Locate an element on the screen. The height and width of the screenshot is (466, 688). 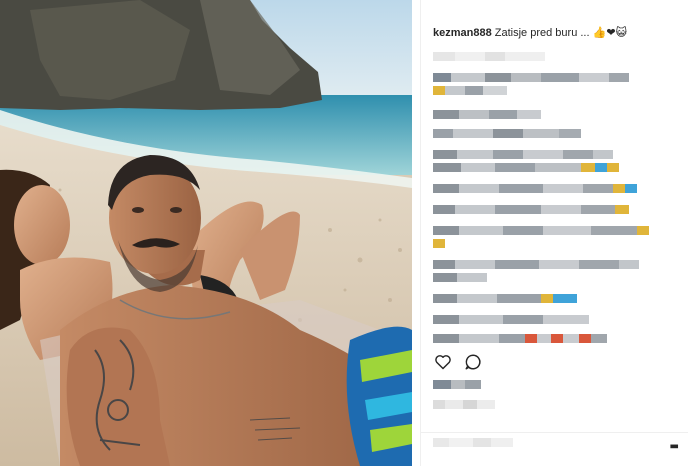
username-link: kezman888 is located at coordinates (462, 33).